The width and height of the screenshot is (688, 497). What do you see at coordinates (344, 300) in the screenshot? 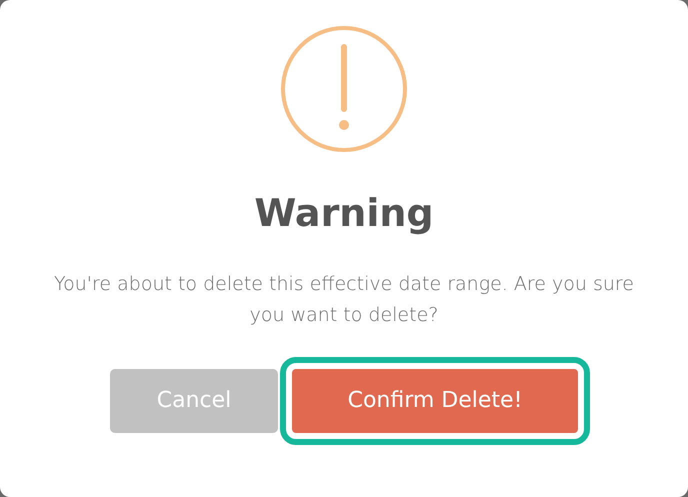
I see `dialog-message: You're about to delete this effective date range. Are you sure you want to delete?` at bounding box center [344, 300].